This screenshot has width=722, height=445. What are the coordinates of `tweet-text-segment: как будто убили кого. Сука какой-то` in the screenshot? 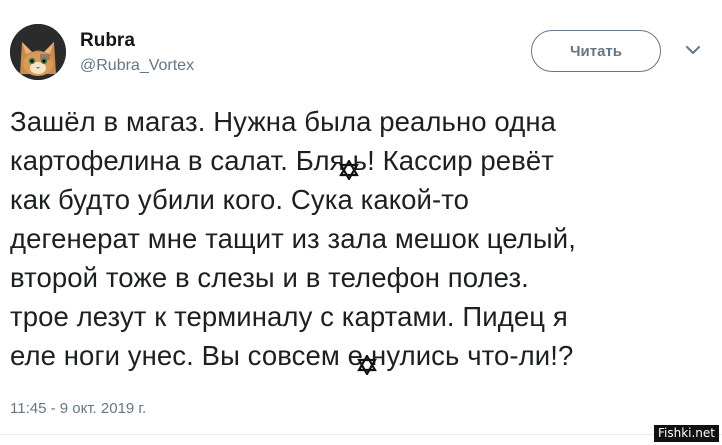 It's located at (240, 199).